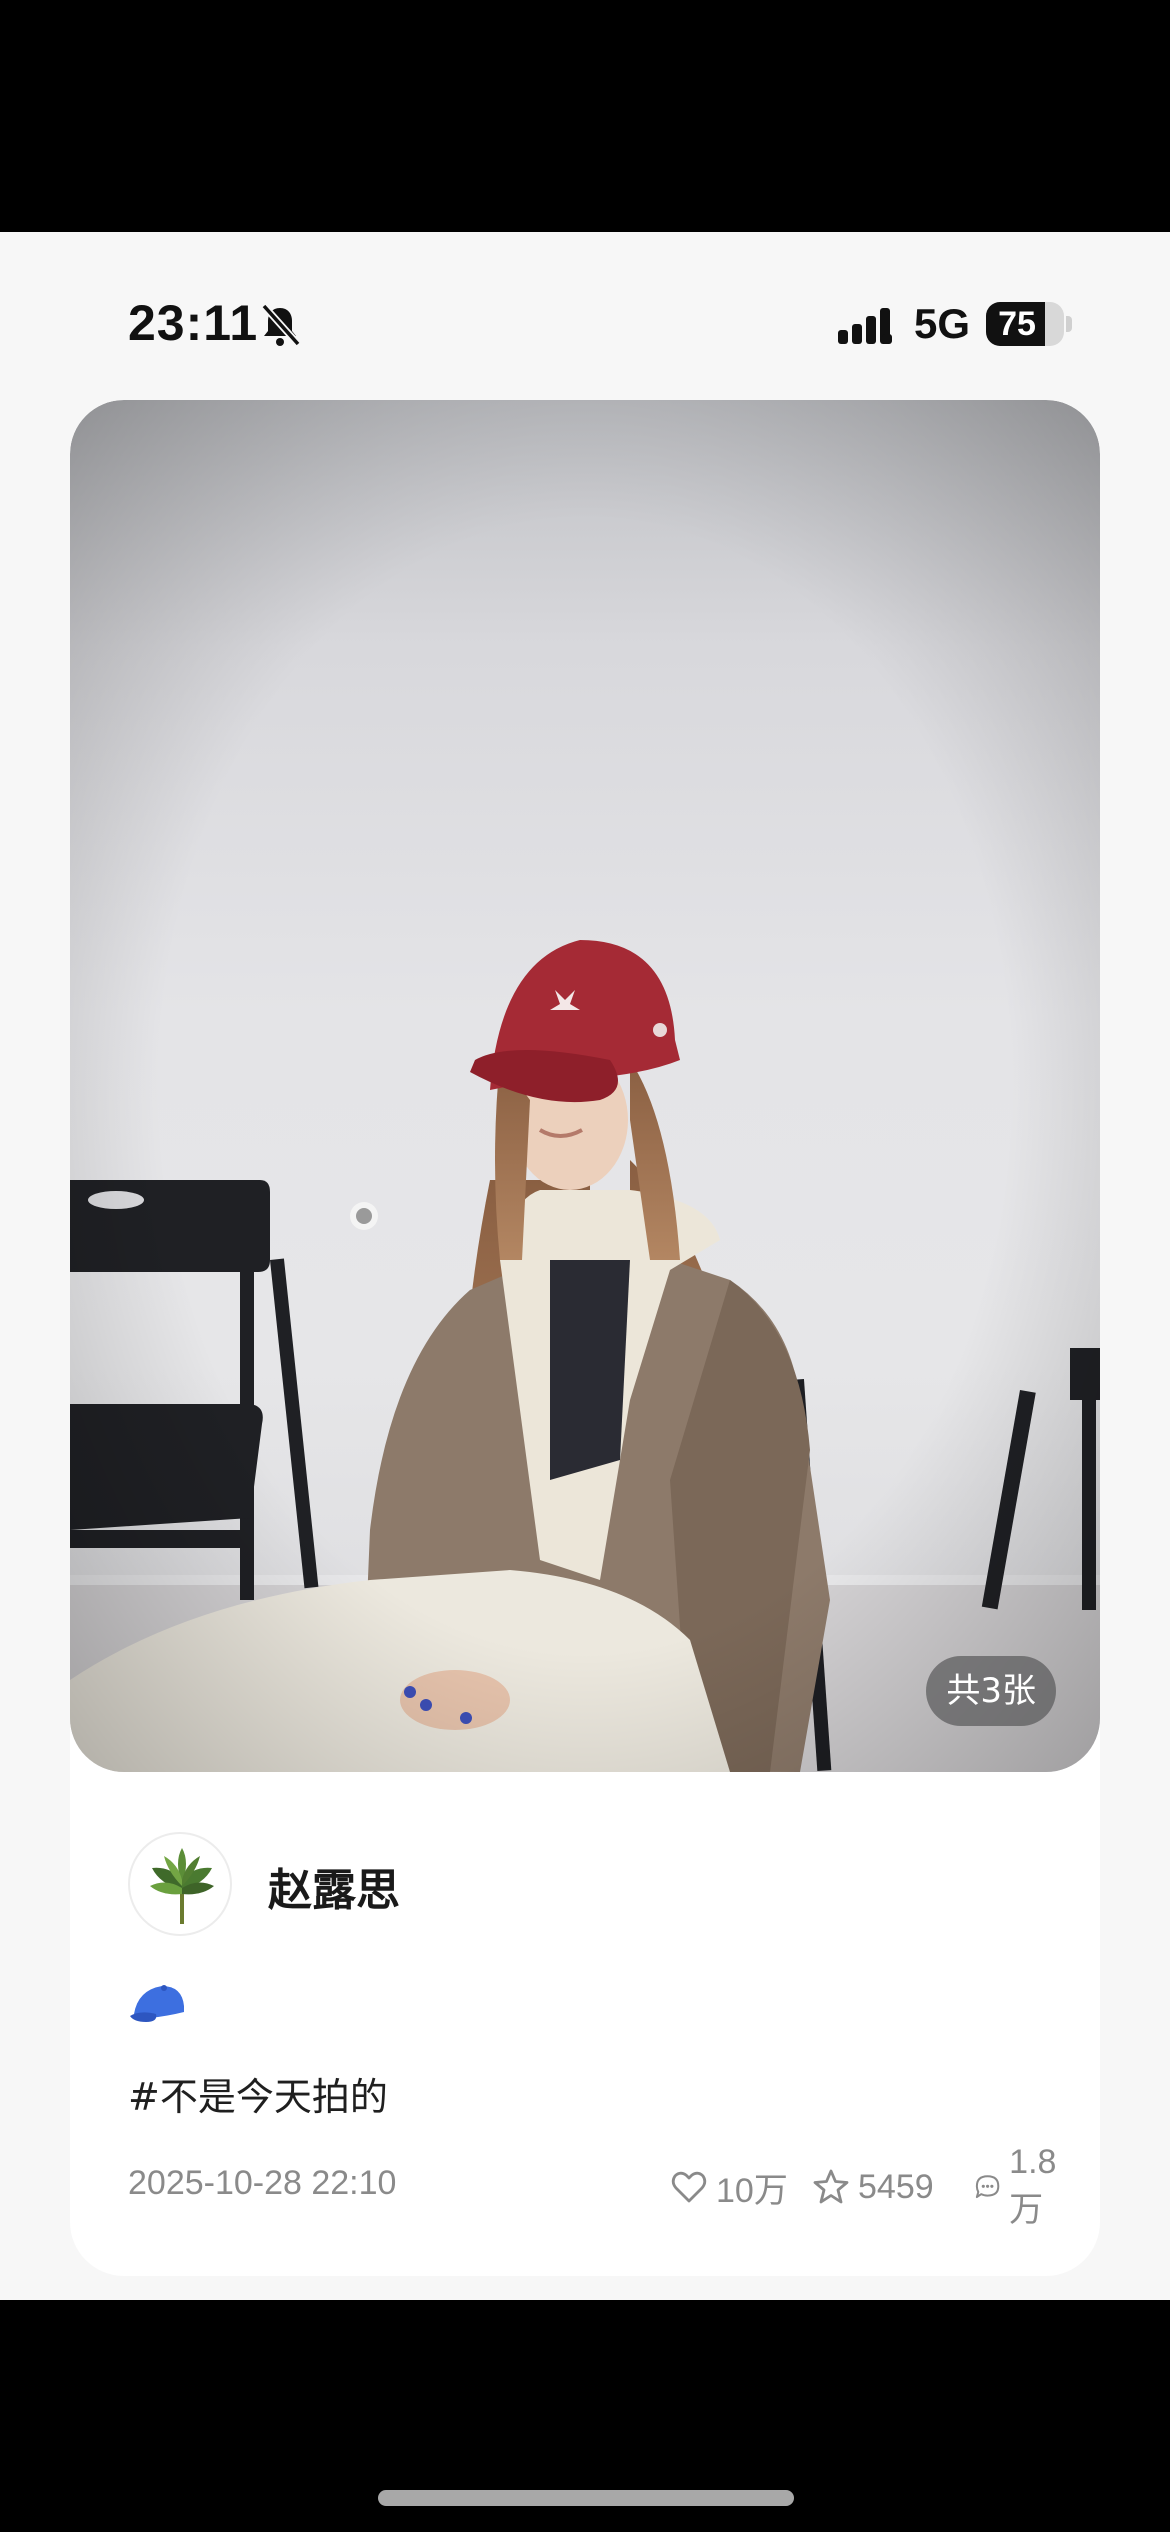  What do you see at coordinates (942, 323) in the screenshot?
I see `network-type: 5G` at bounding box center [942, 323].